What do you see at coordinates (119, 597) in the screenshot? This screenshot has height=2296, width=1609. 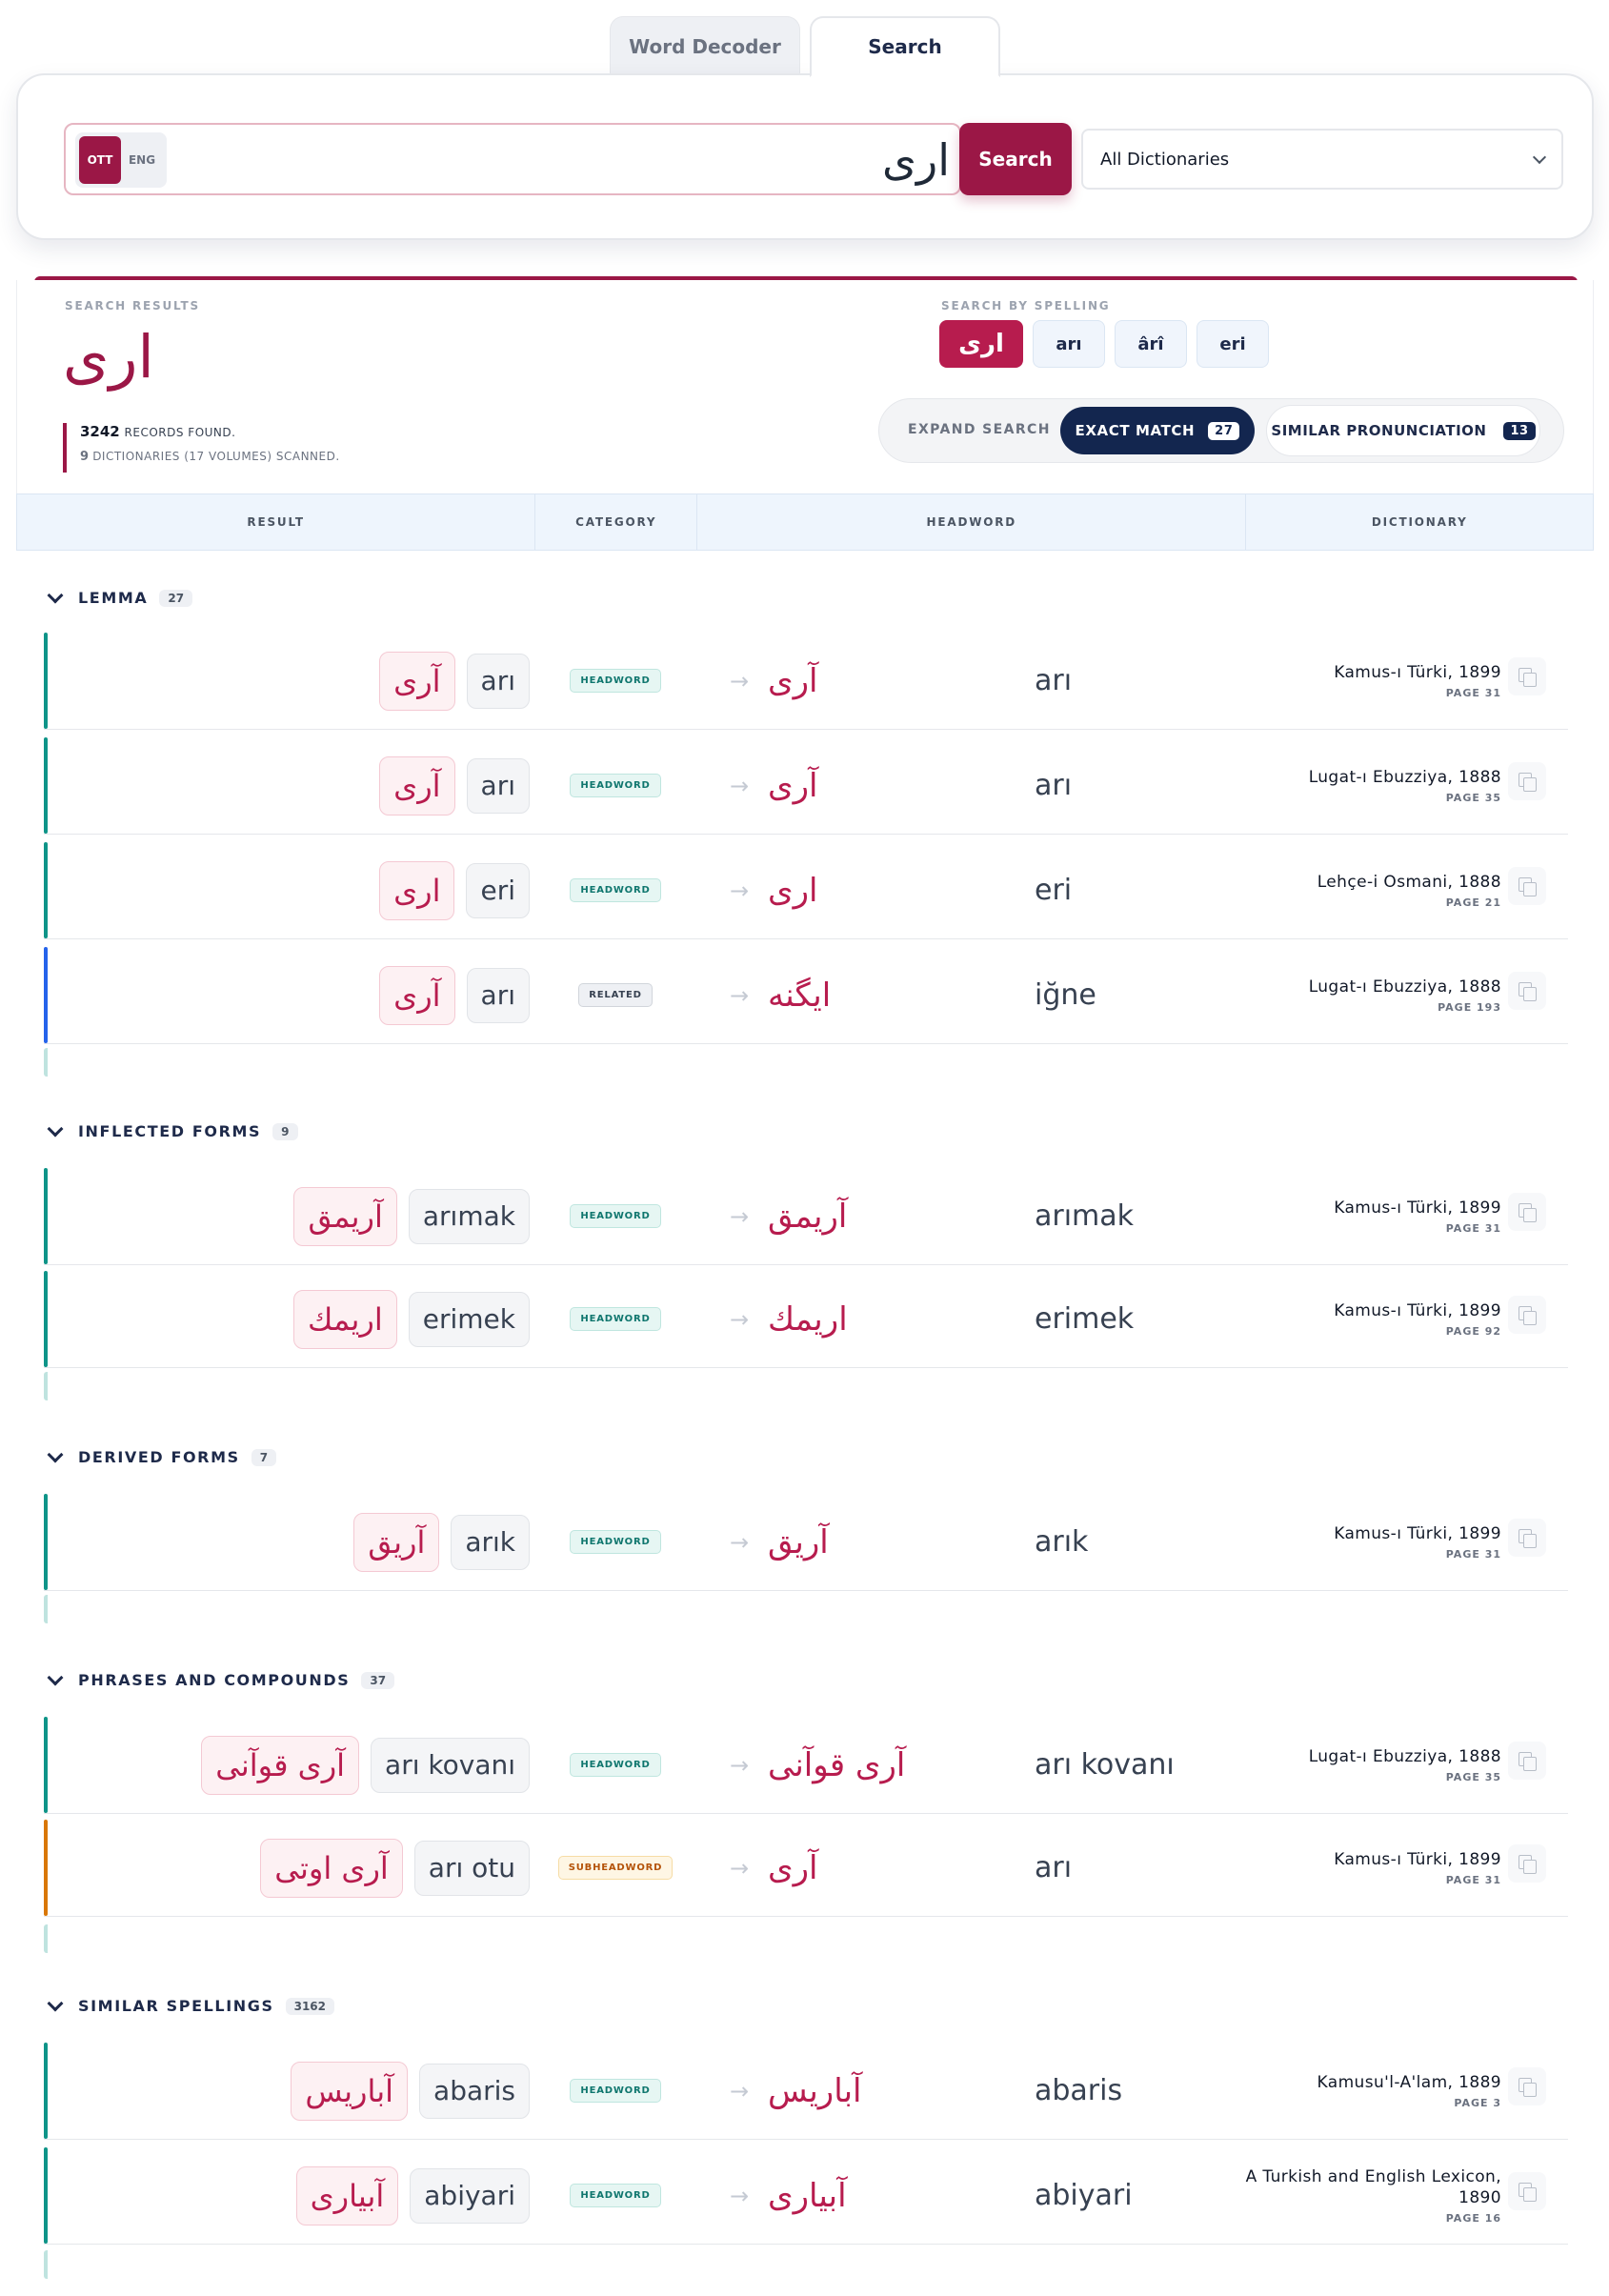 I see `section-header: LEMMA 27` at bounding box center [119, 597].